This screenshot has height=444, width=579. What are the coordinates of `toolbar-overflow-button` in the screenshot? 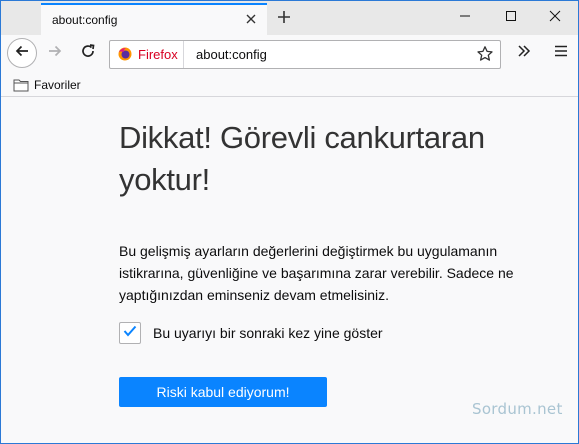 It's located at (524, 53).